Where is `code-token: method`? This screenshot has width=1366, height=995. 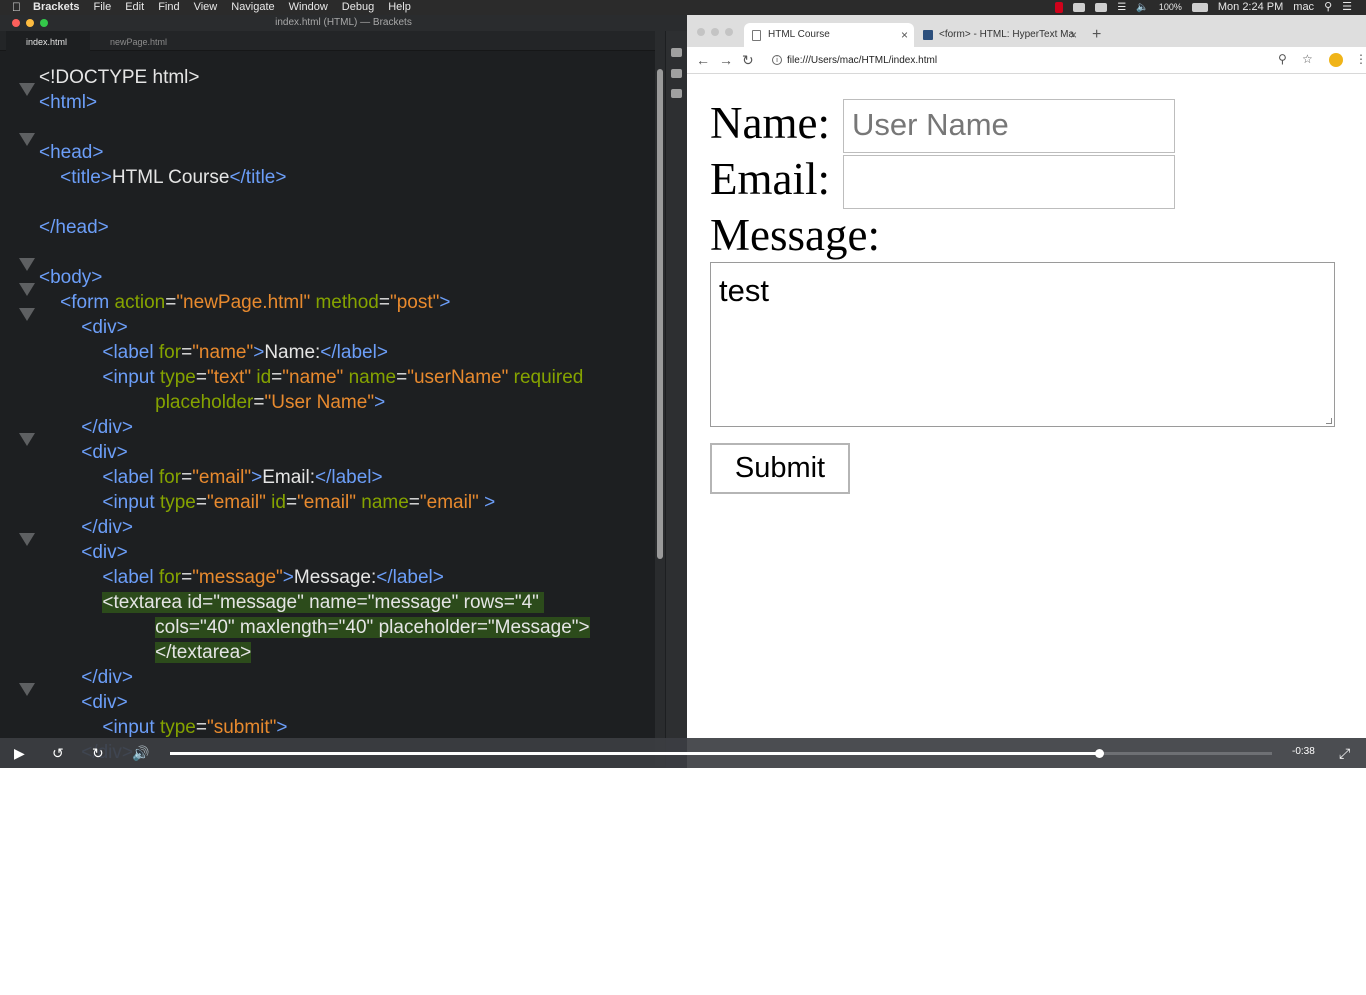 code-token: method is located at coordinates (344, 302).